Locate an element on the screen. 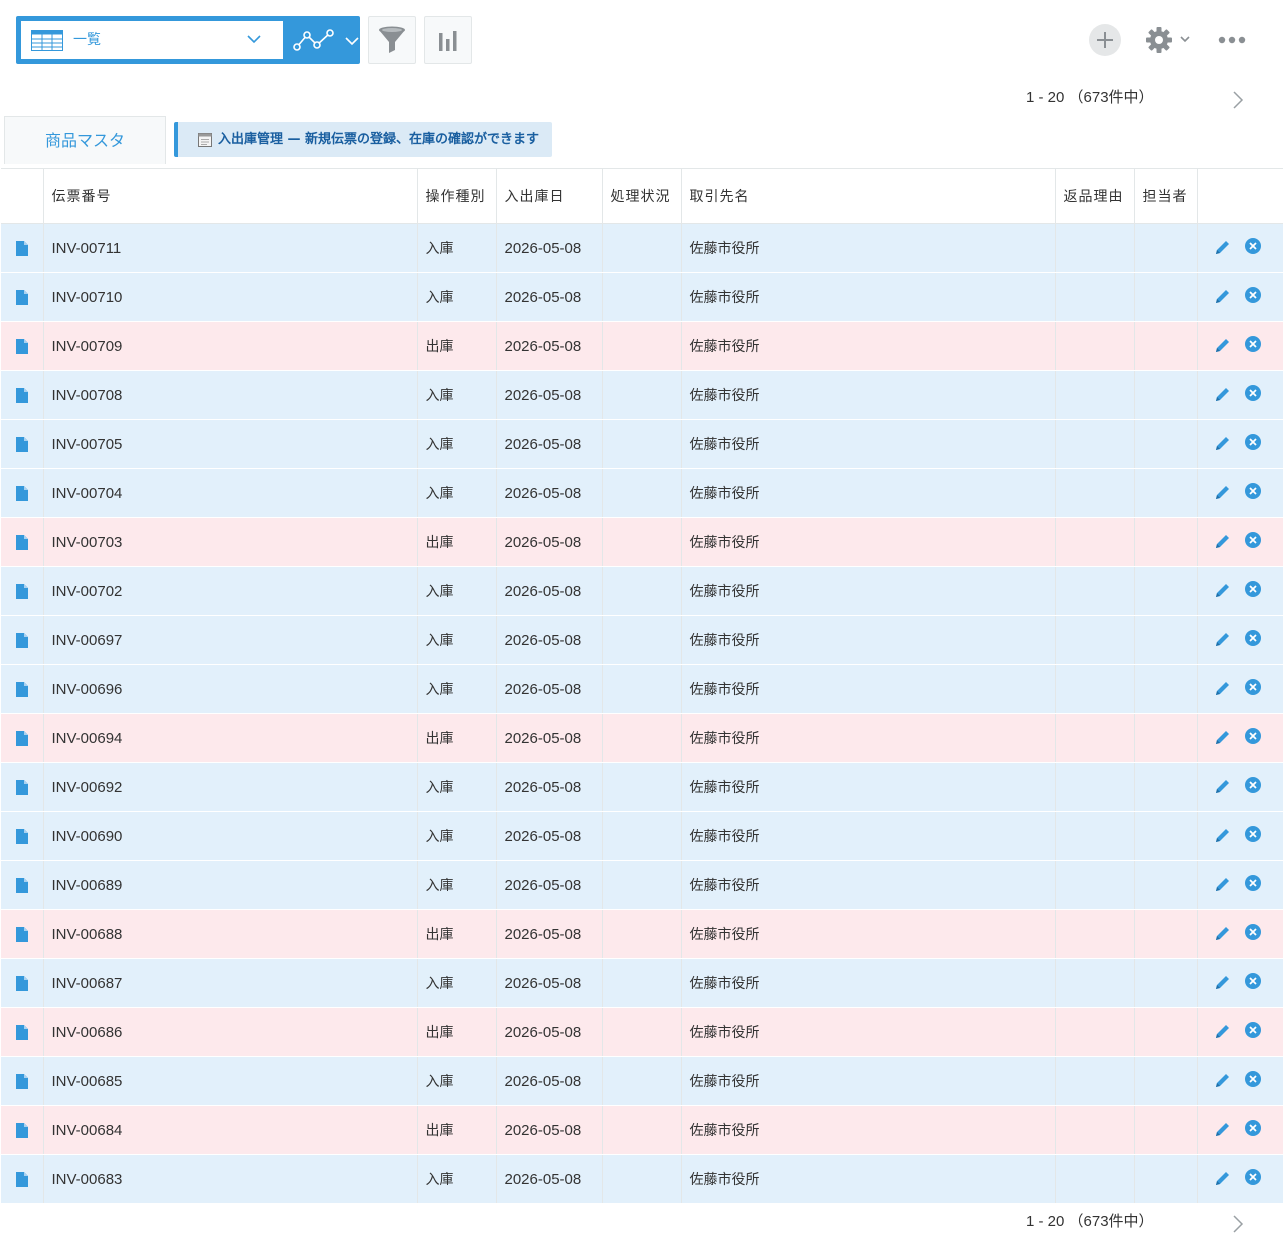 The width and height of the screenshot is (1283, 1240). cell-date: 2026-05-08 is located at coordinates (549, 248).